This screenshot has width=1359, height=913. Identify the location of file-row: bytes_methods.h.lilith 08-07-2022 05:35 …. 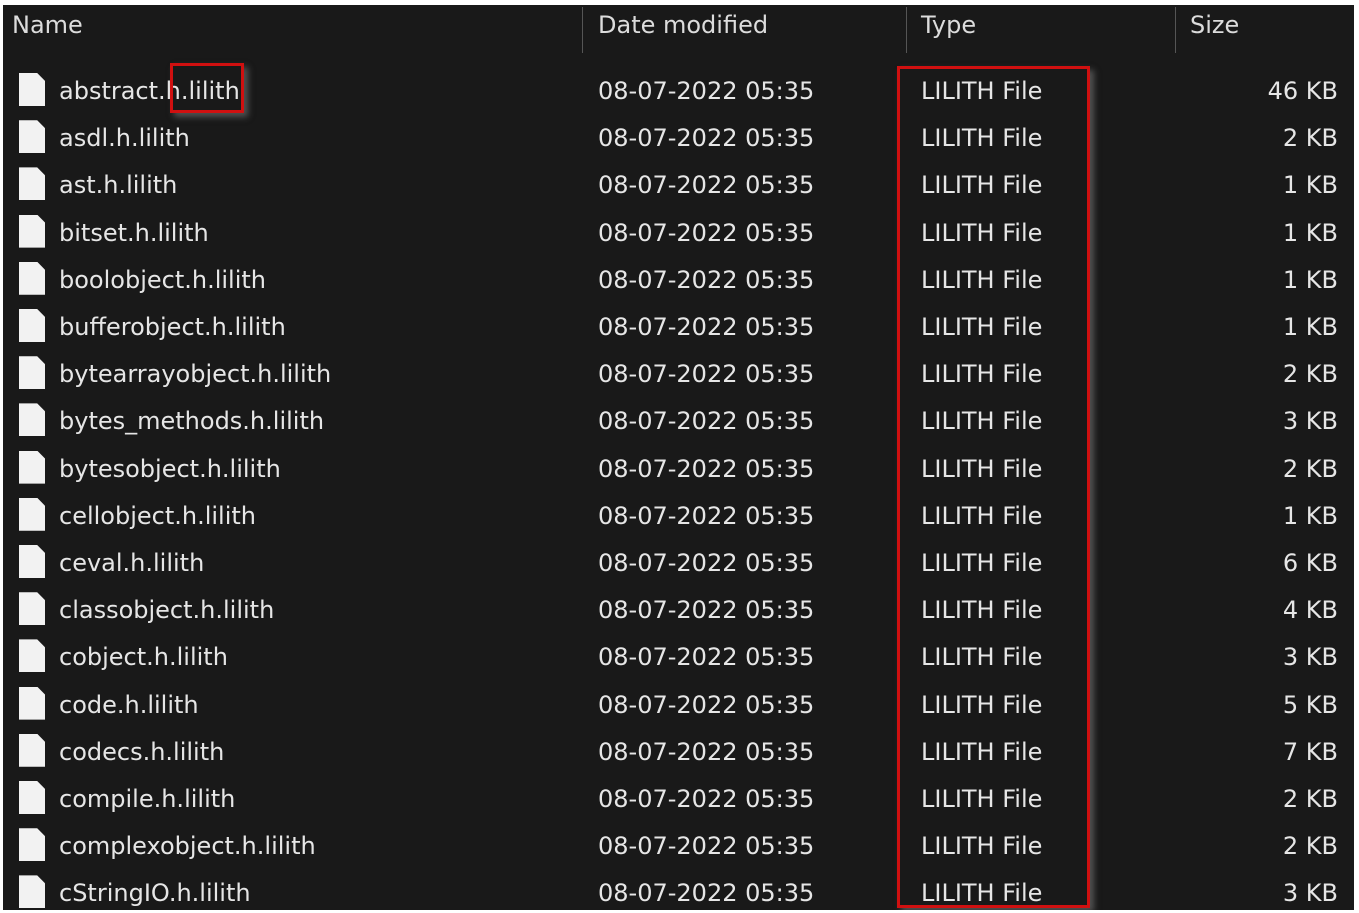
(678, 420).